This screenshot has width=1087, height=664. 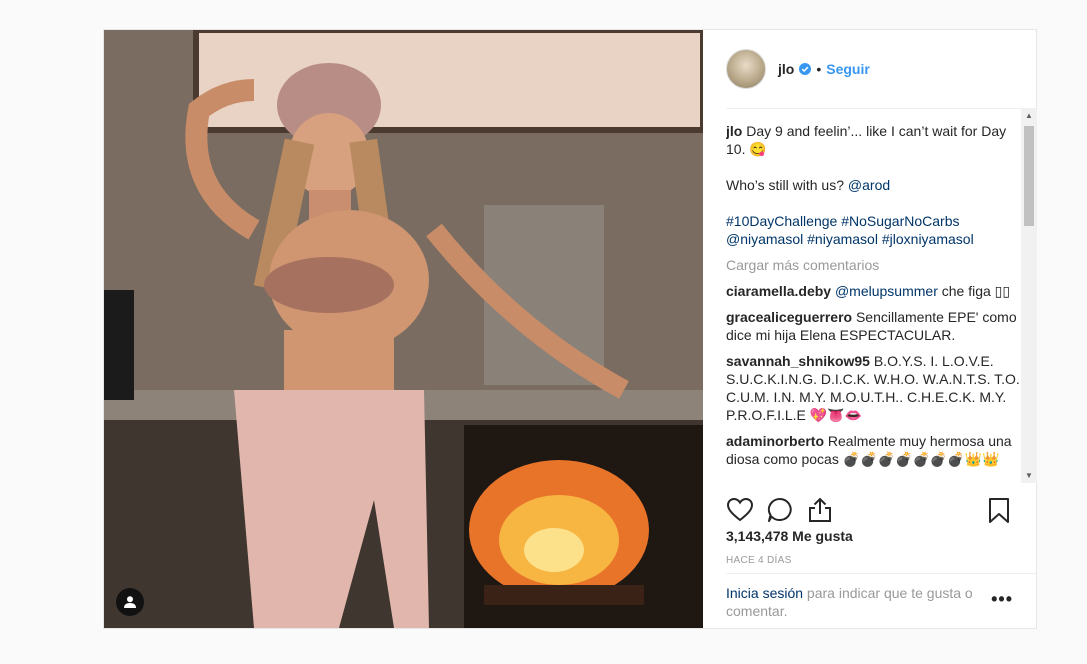 I want to click on comment-username: adaminorberto, so click(x=775, y=441).